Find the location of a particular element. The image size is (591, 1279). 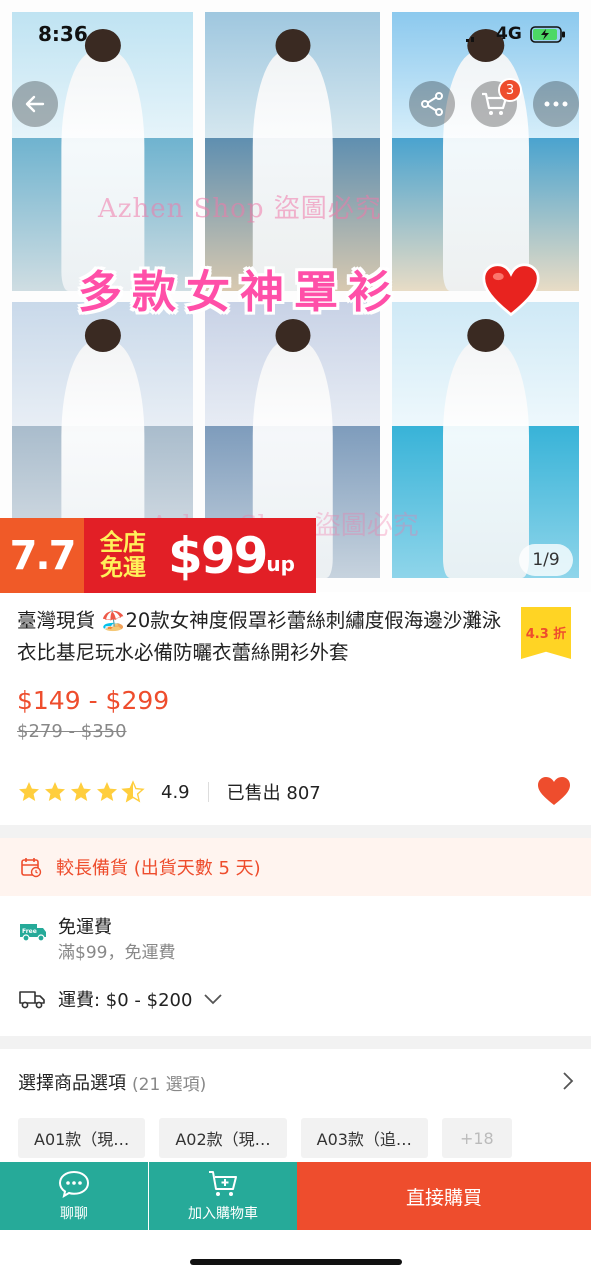

home-indicator-area is located at coordinates (295, 1254).